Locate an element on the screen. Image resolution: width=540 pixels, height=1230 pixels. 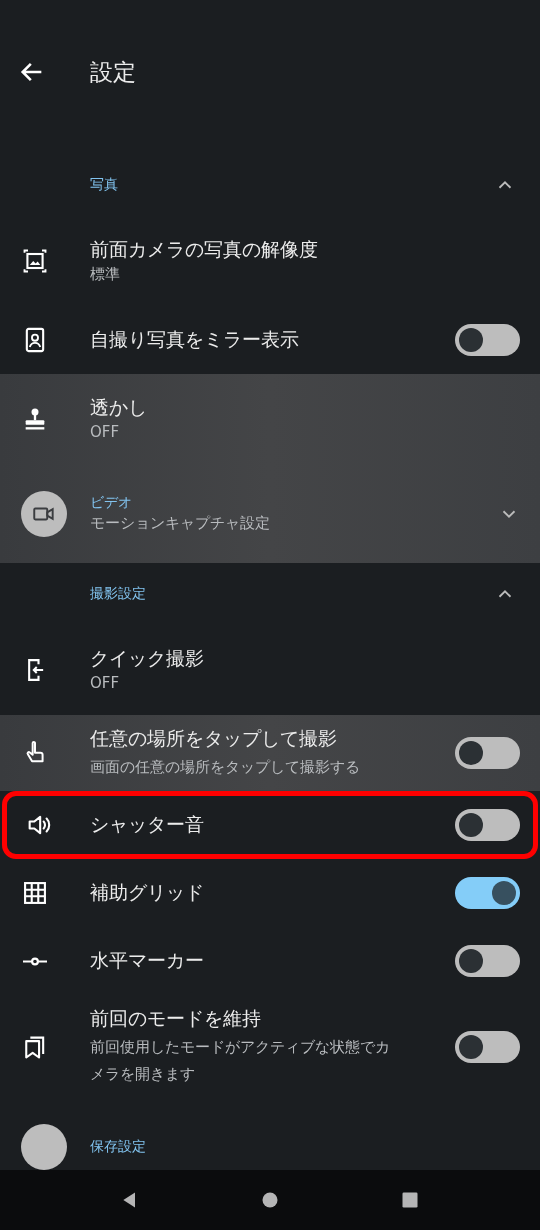
setting-title: 補助グリッド is located at coordinates (147, 893).